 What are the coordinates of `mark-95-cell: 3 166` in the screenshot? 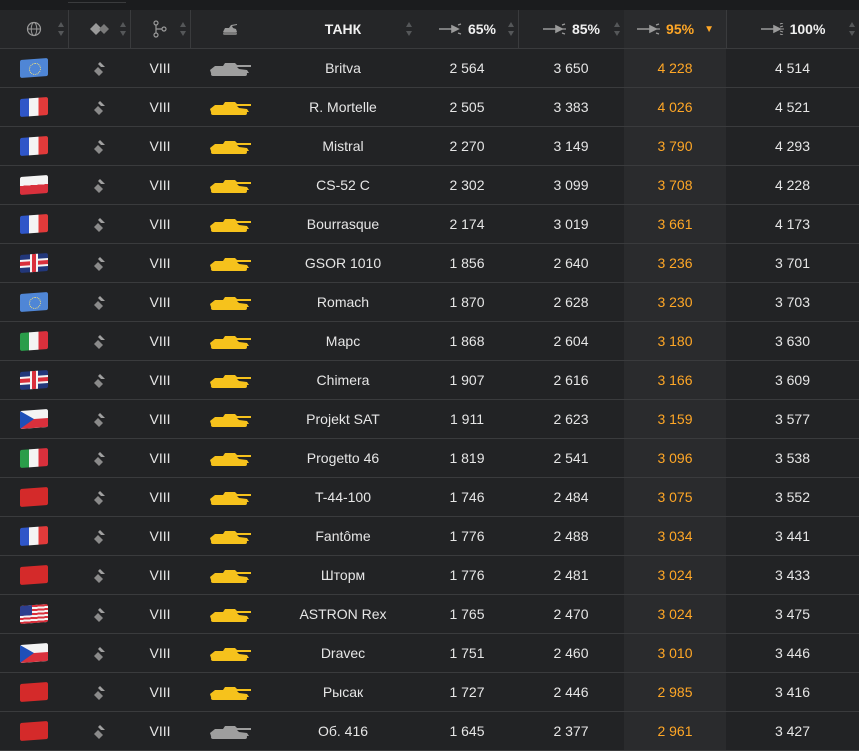 It's located at (675, 380).